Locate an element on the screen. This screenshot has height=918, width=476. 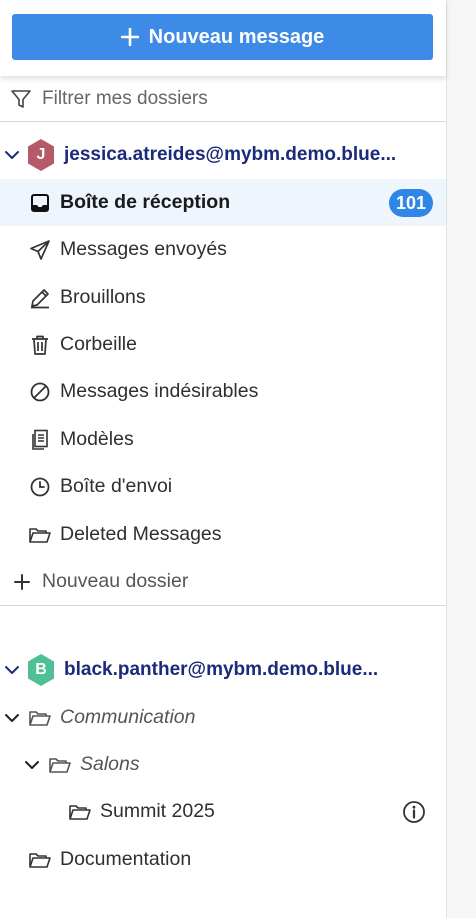
folder-inbox: Boîte de réception 101 is located at coordinates (223, 202).